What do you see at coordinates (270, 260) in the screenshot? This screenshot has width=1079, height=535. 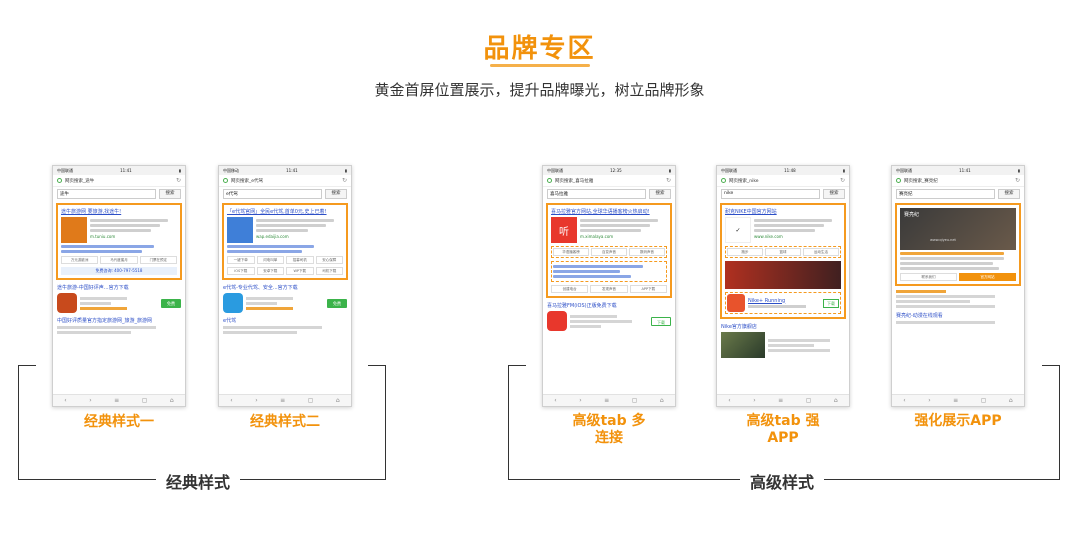 I see `sitelink: 闪电叫单` at bounding box center [270, 260].